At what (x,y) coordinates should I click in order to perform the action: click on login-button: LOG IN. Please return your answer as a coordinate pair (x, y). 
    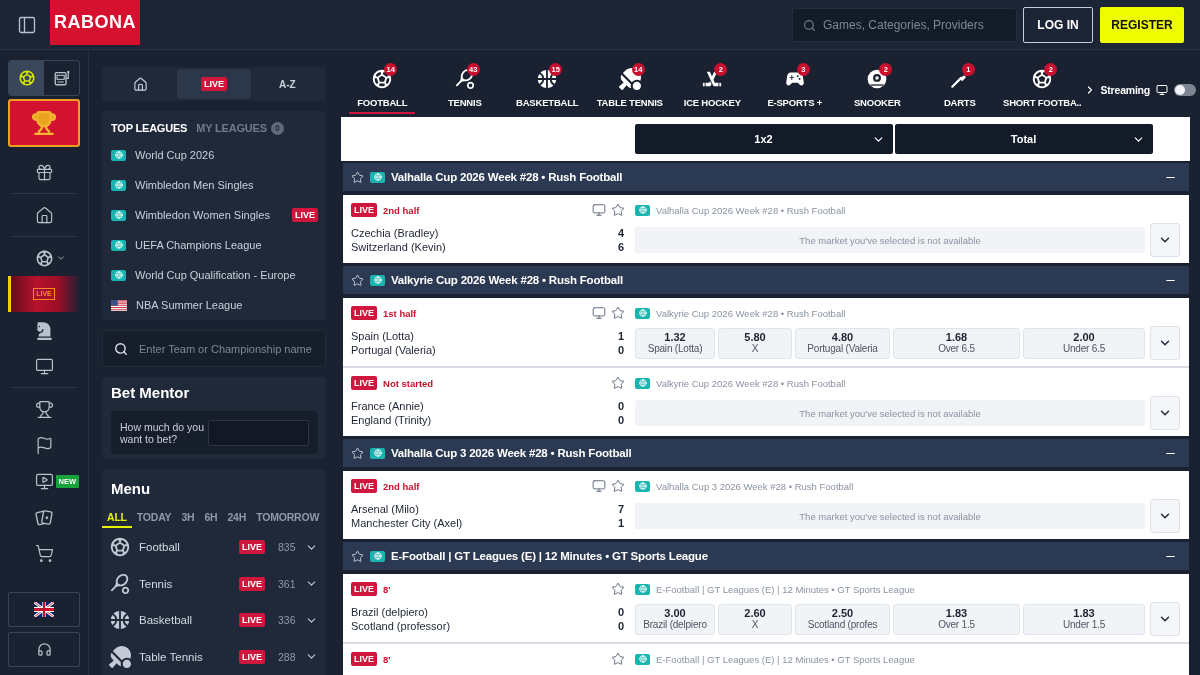
    Looking at the image, I should click on (1058, 24).